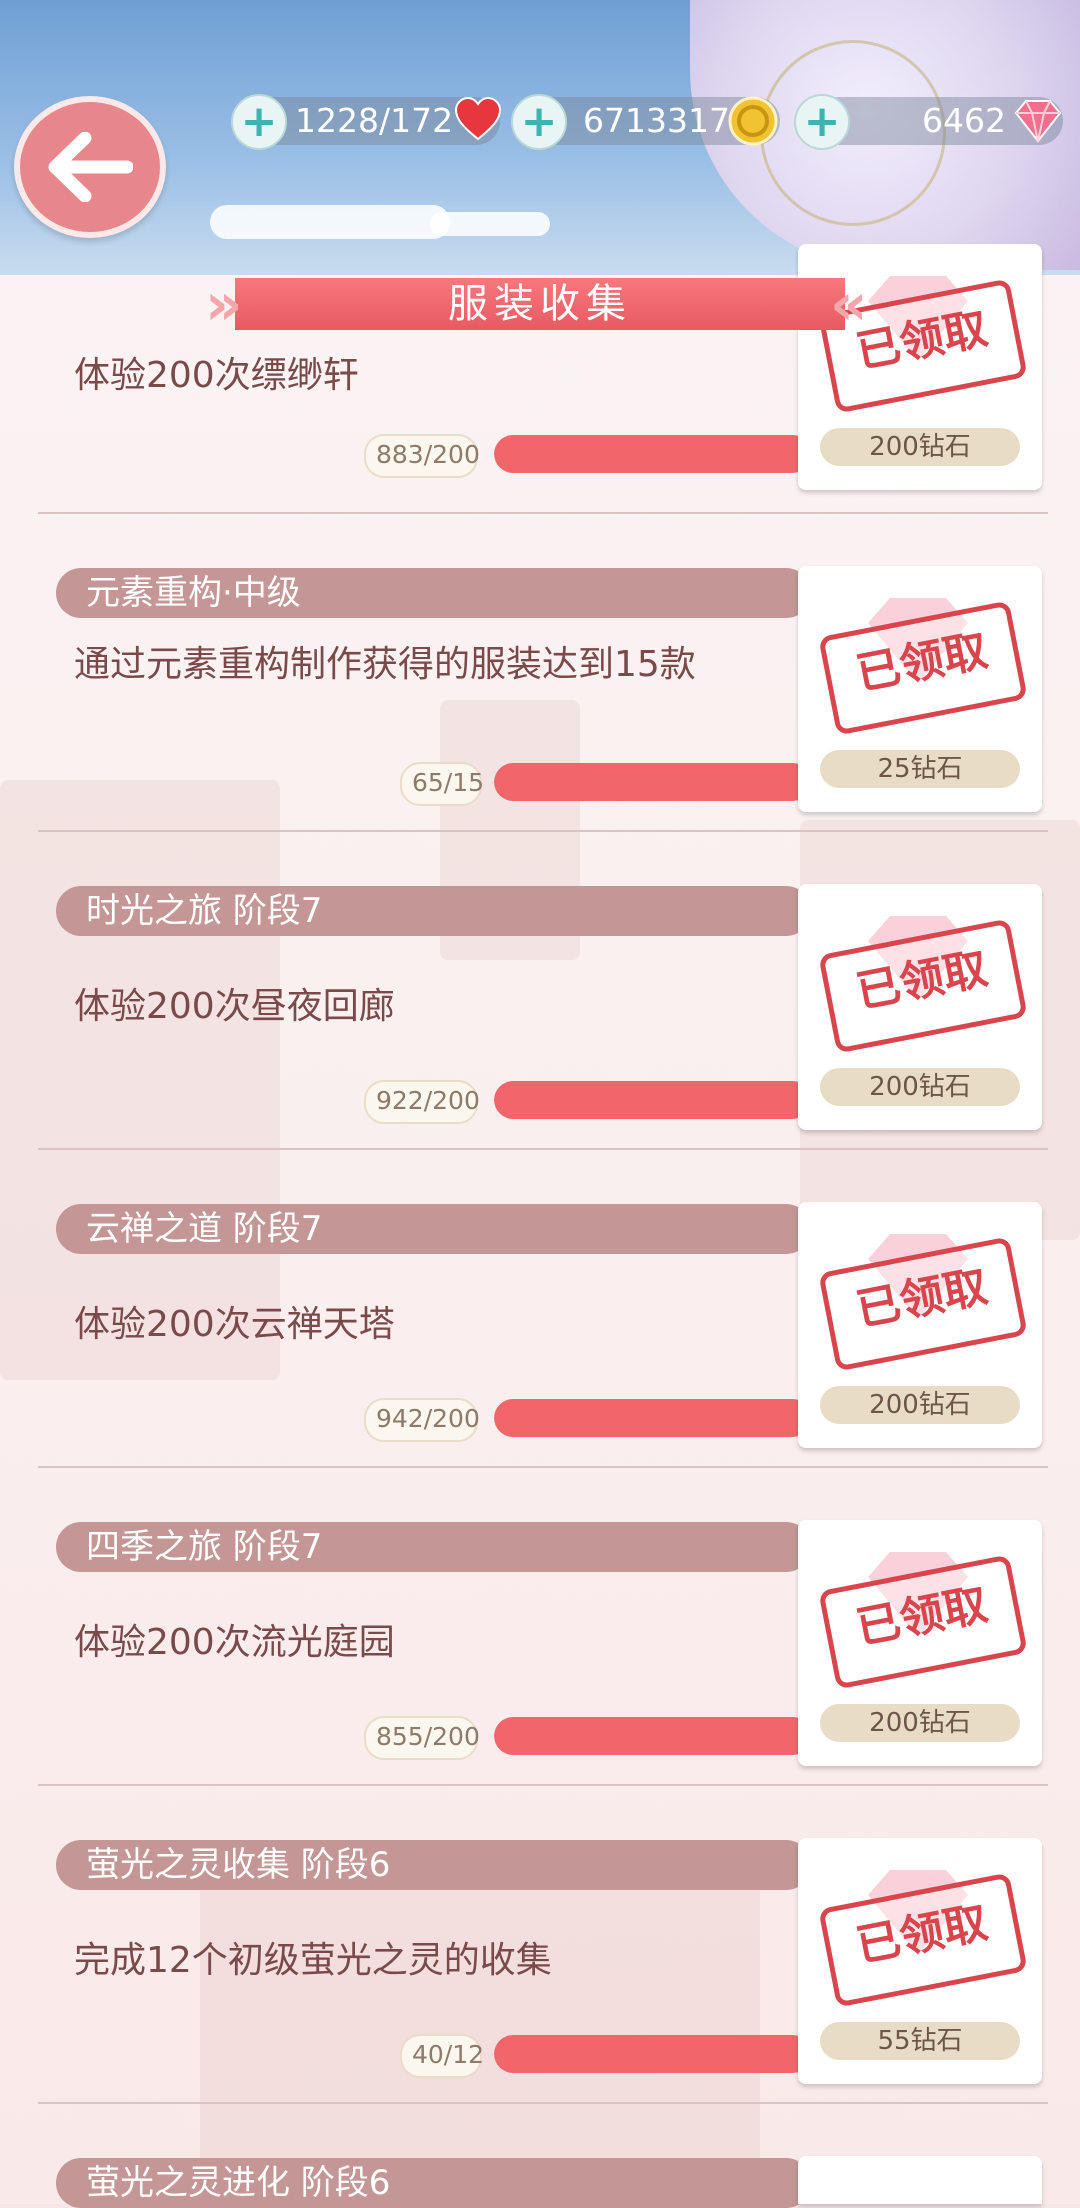 This screenshot has height=2208, width=1080. What do you see at coordinates (920, 2180) in the screenshot?
I see `reward-card` at bounding box center [920, 2180].